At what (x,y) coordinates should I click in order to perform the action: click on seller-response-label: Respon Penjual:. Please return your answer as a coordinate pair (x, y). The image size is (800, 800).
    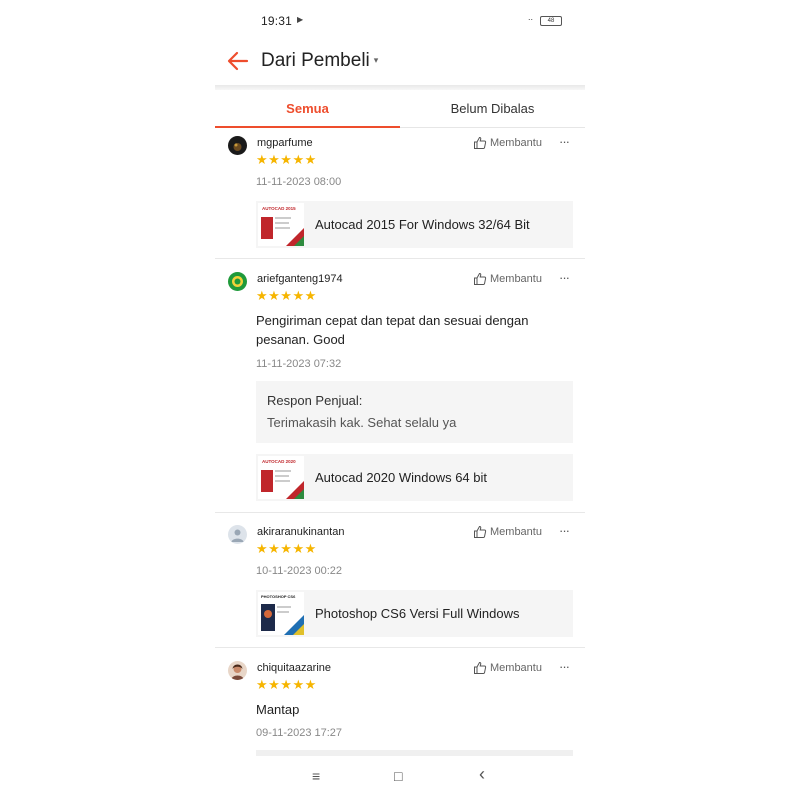
    Looking at the image, I should click on (315, 400).